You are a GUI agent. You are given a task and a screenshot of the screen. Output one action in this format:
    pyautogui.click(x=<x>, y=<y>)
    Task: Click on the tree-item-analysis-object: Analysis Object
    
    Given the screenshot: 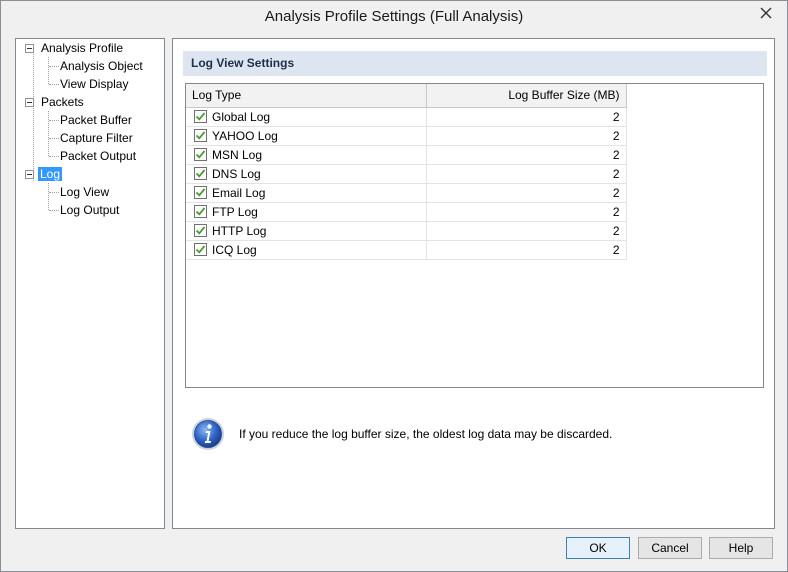 What is the action you would take?
    pyautogui.click(x=101, y=66)
    